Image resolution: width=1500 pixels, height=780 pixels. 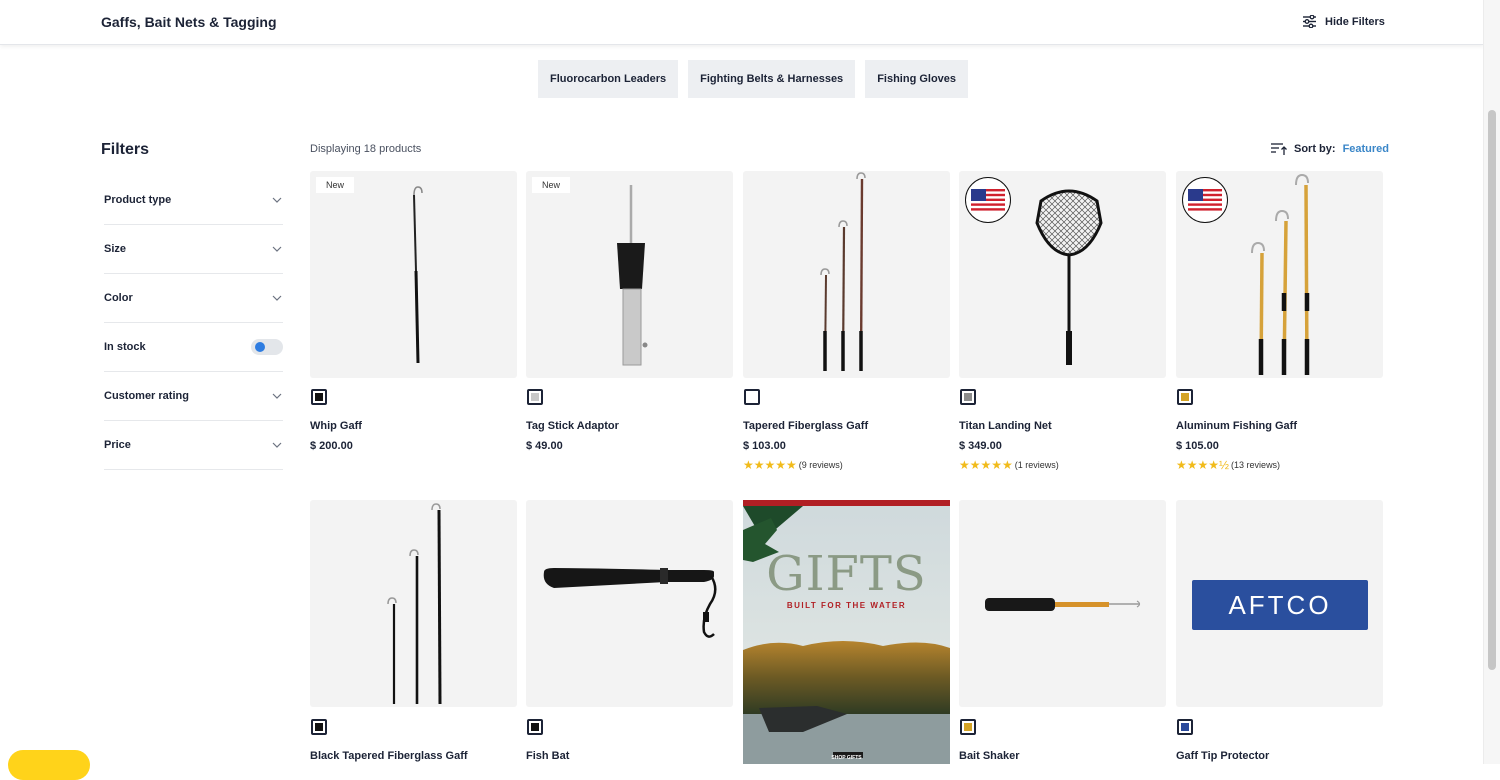 I want to click on product-rating: ★★★★★ (9 reviews), so click(x=793, y=465).